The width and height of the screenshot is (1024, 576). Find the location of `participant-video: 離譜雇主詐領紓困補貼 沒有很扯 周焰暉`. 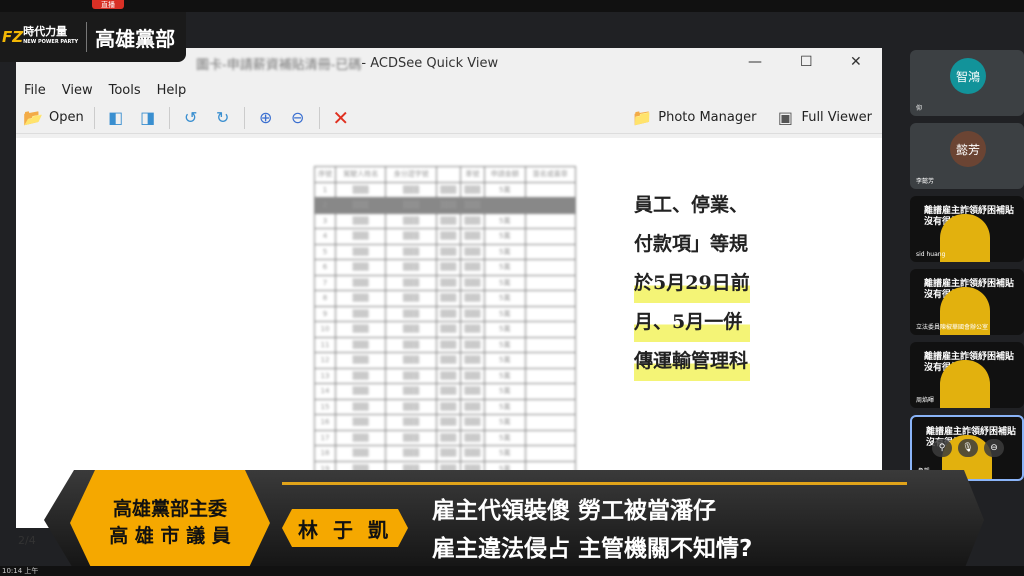

participant-video: 離譜雇主詐領紓困補貼 沒有很扯 周焰暉 is located at coordinates (967, 375).